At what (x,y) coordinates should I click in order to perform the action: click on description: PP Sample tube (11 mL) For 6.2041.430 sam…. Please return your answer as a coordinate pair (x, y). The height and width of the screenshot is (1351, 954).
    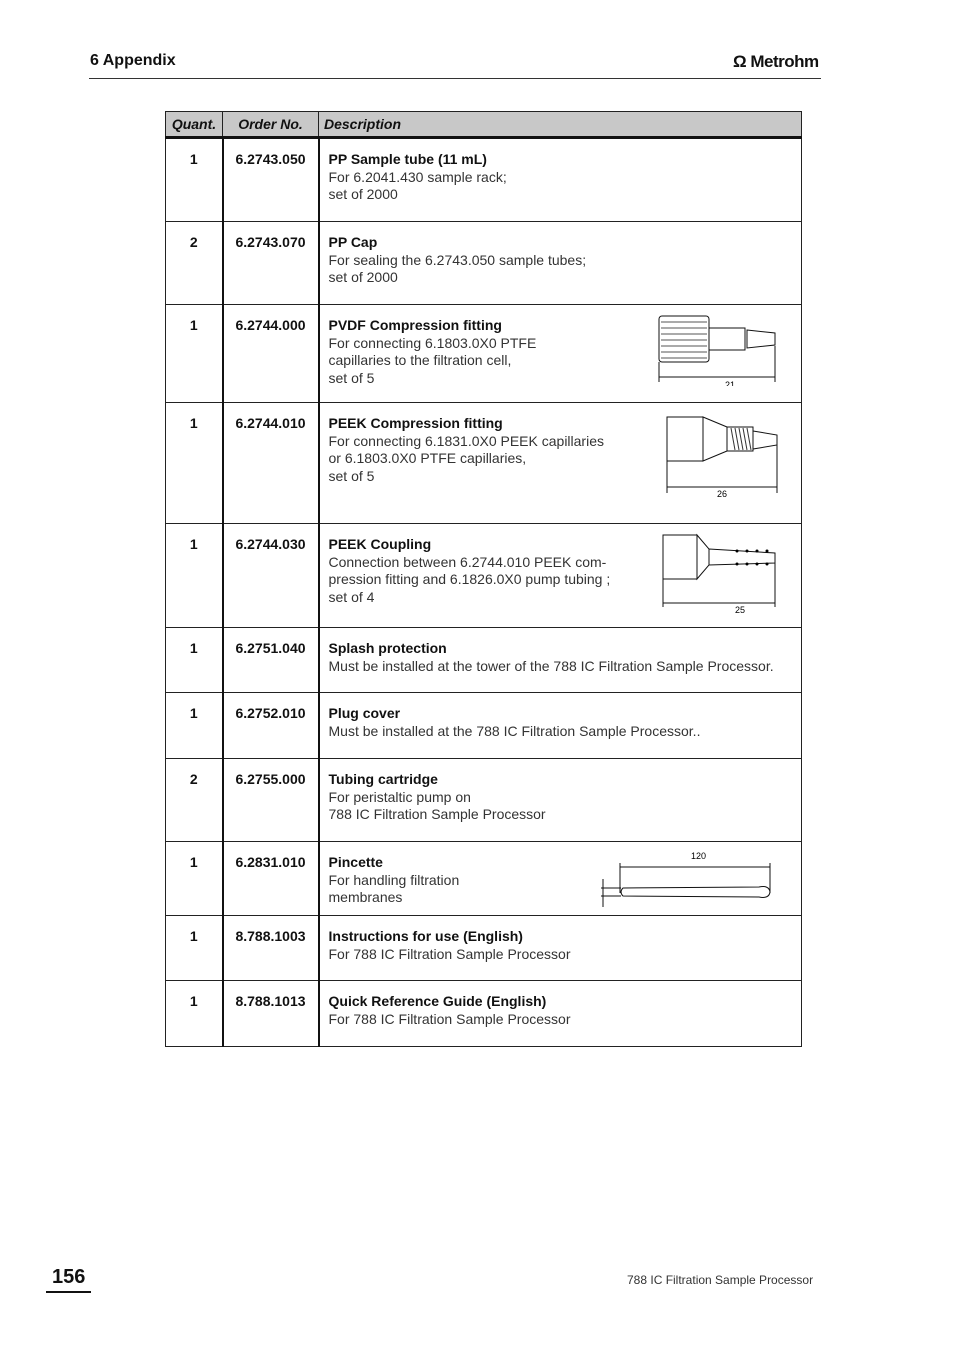
    Looking at the image, I should click on (560, 179).